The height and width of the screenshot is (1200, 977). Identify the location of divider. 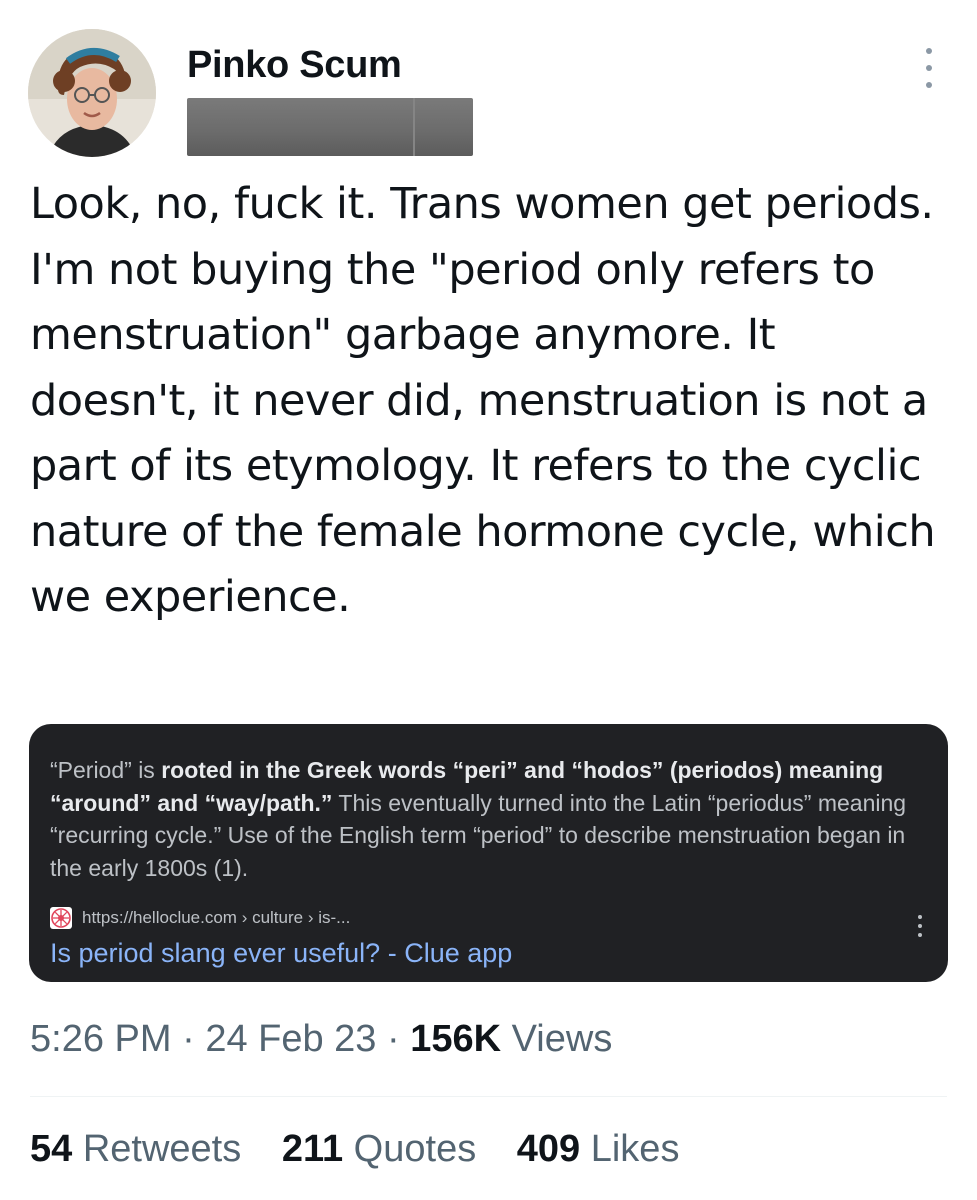
(488, 1096).